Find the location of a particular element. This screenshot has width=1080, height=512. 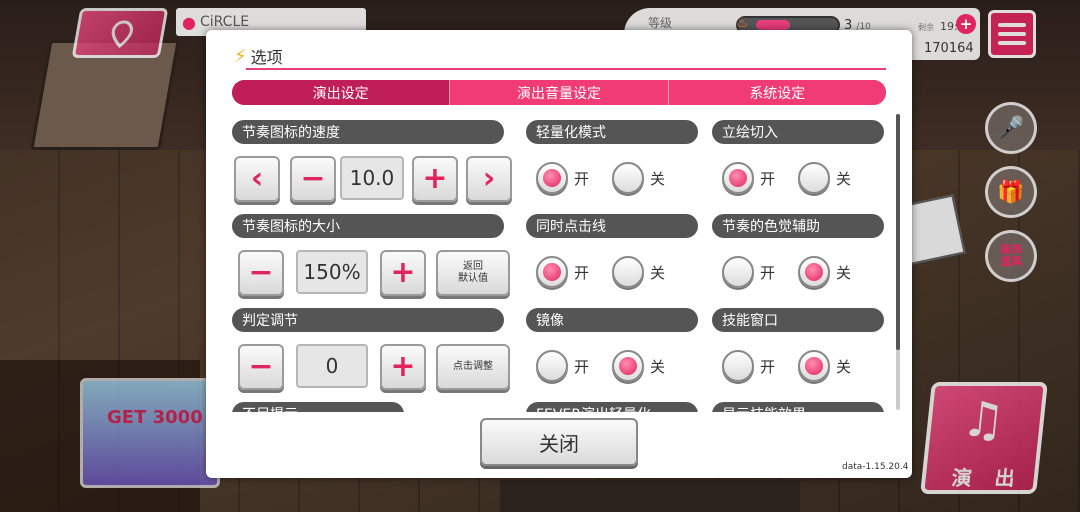

energy-fill is located at coordinates (773, 25).